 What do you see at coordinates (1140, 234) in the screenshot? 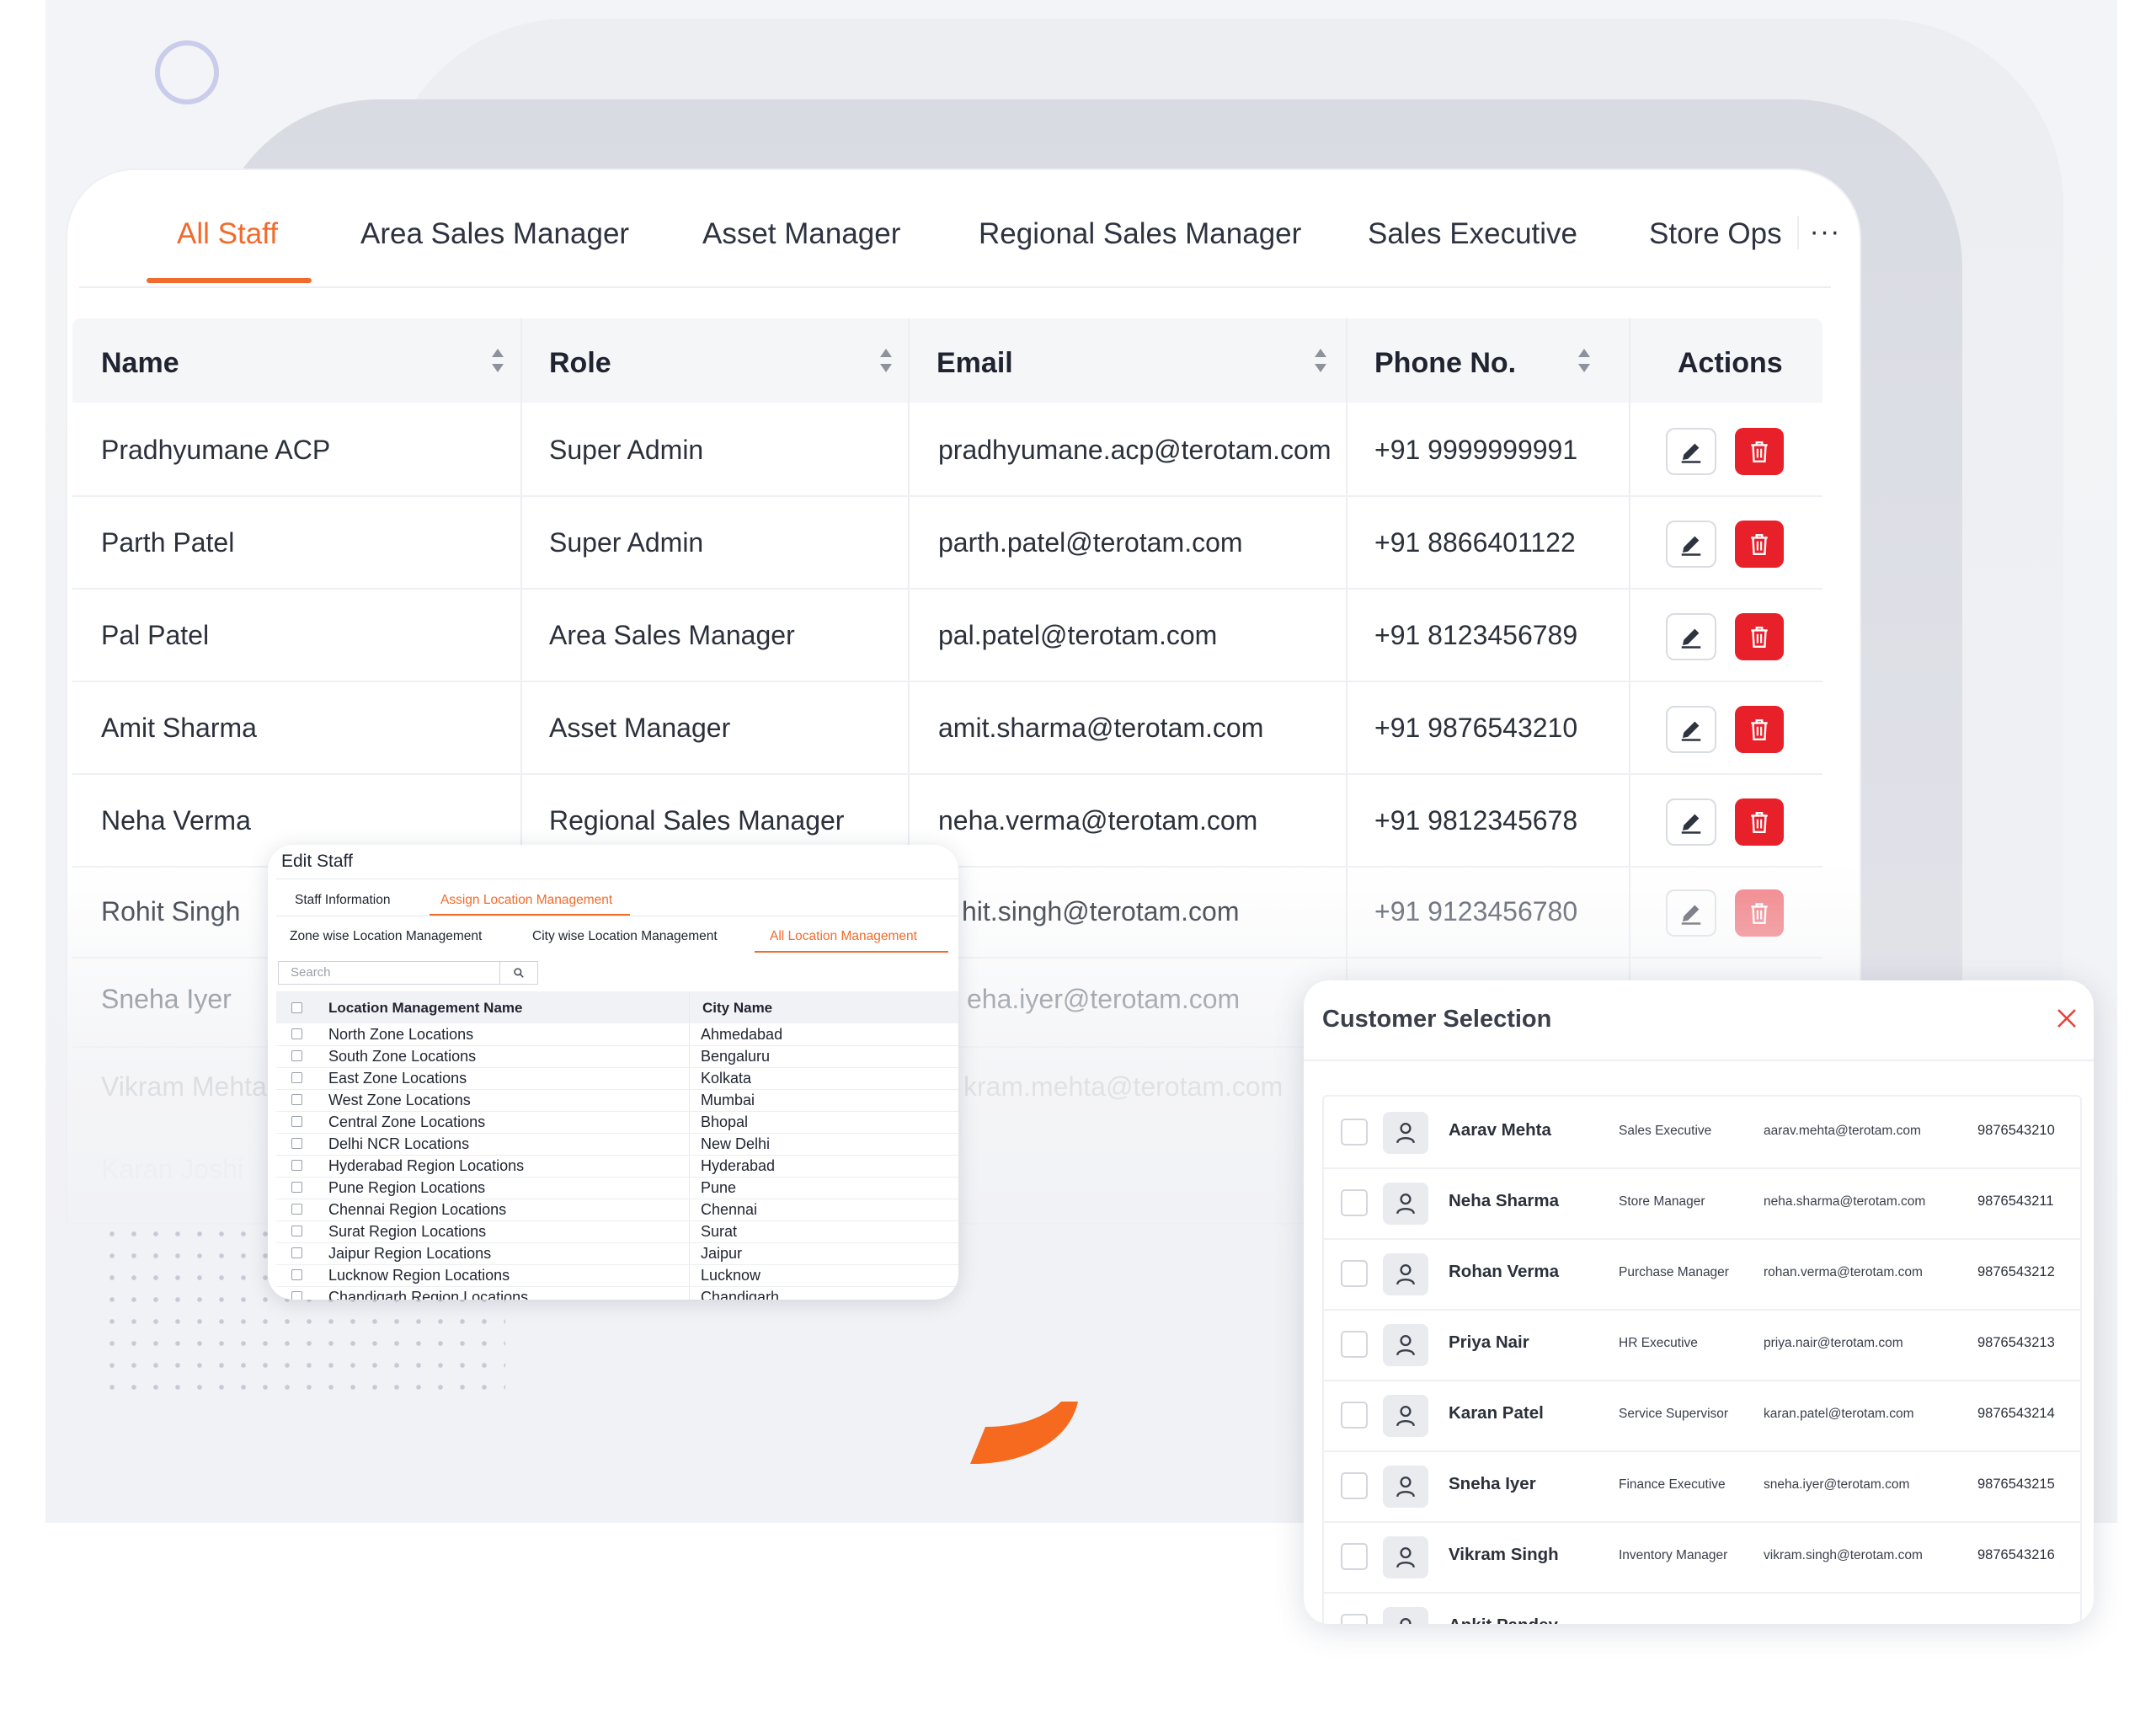
I see `tab-regional-sales-manager: Regional Sales Manager` at bounding box center [1140, 234].